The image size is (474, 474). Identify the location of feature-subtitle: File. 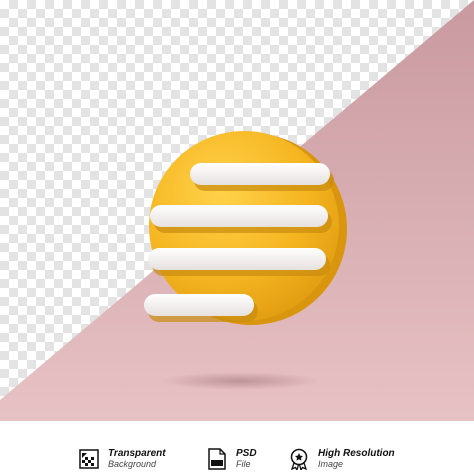
(243, 464).